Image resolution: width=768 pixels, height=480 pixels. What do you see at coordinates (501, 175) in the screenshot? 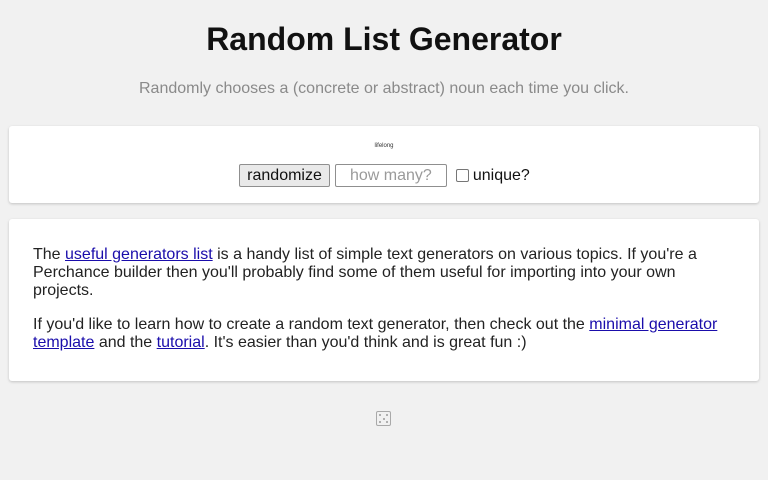
I see `unique-label: unique?` at bounding box center [501, 175].